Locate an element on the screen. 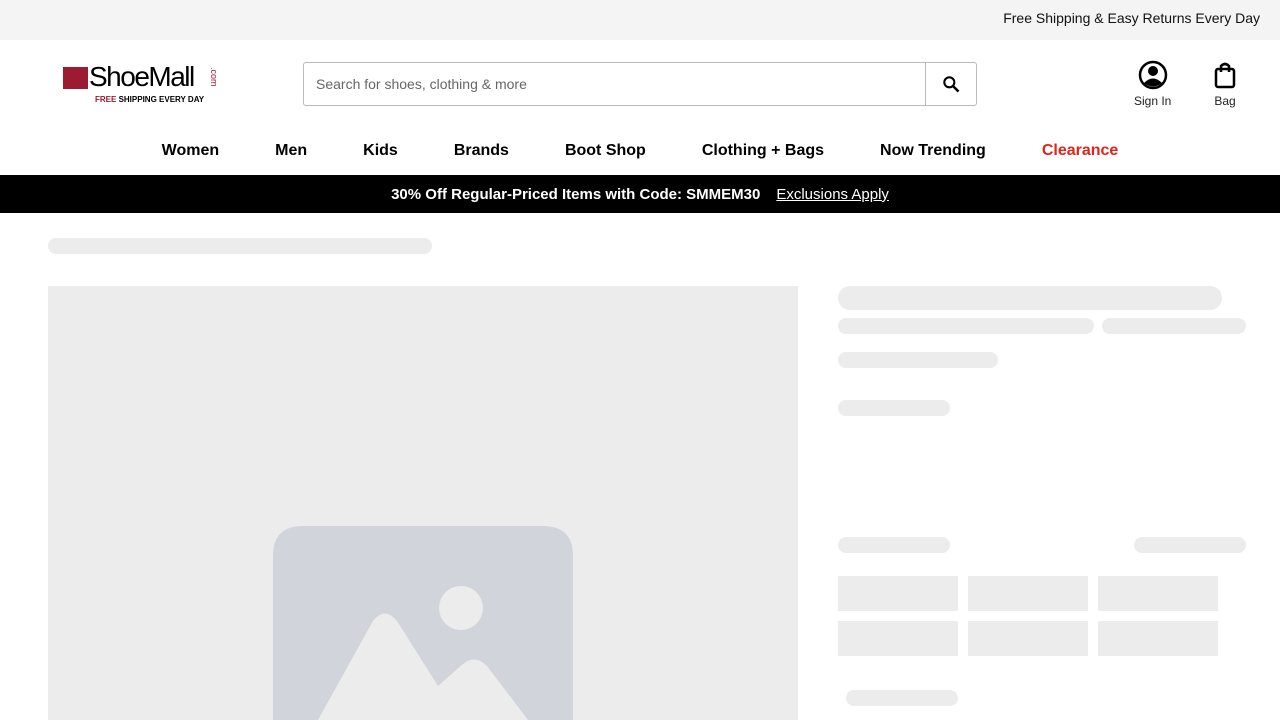 This screenshot has height=720, width=1280. bag-label: Bag is located at coordinates (1225, 101).